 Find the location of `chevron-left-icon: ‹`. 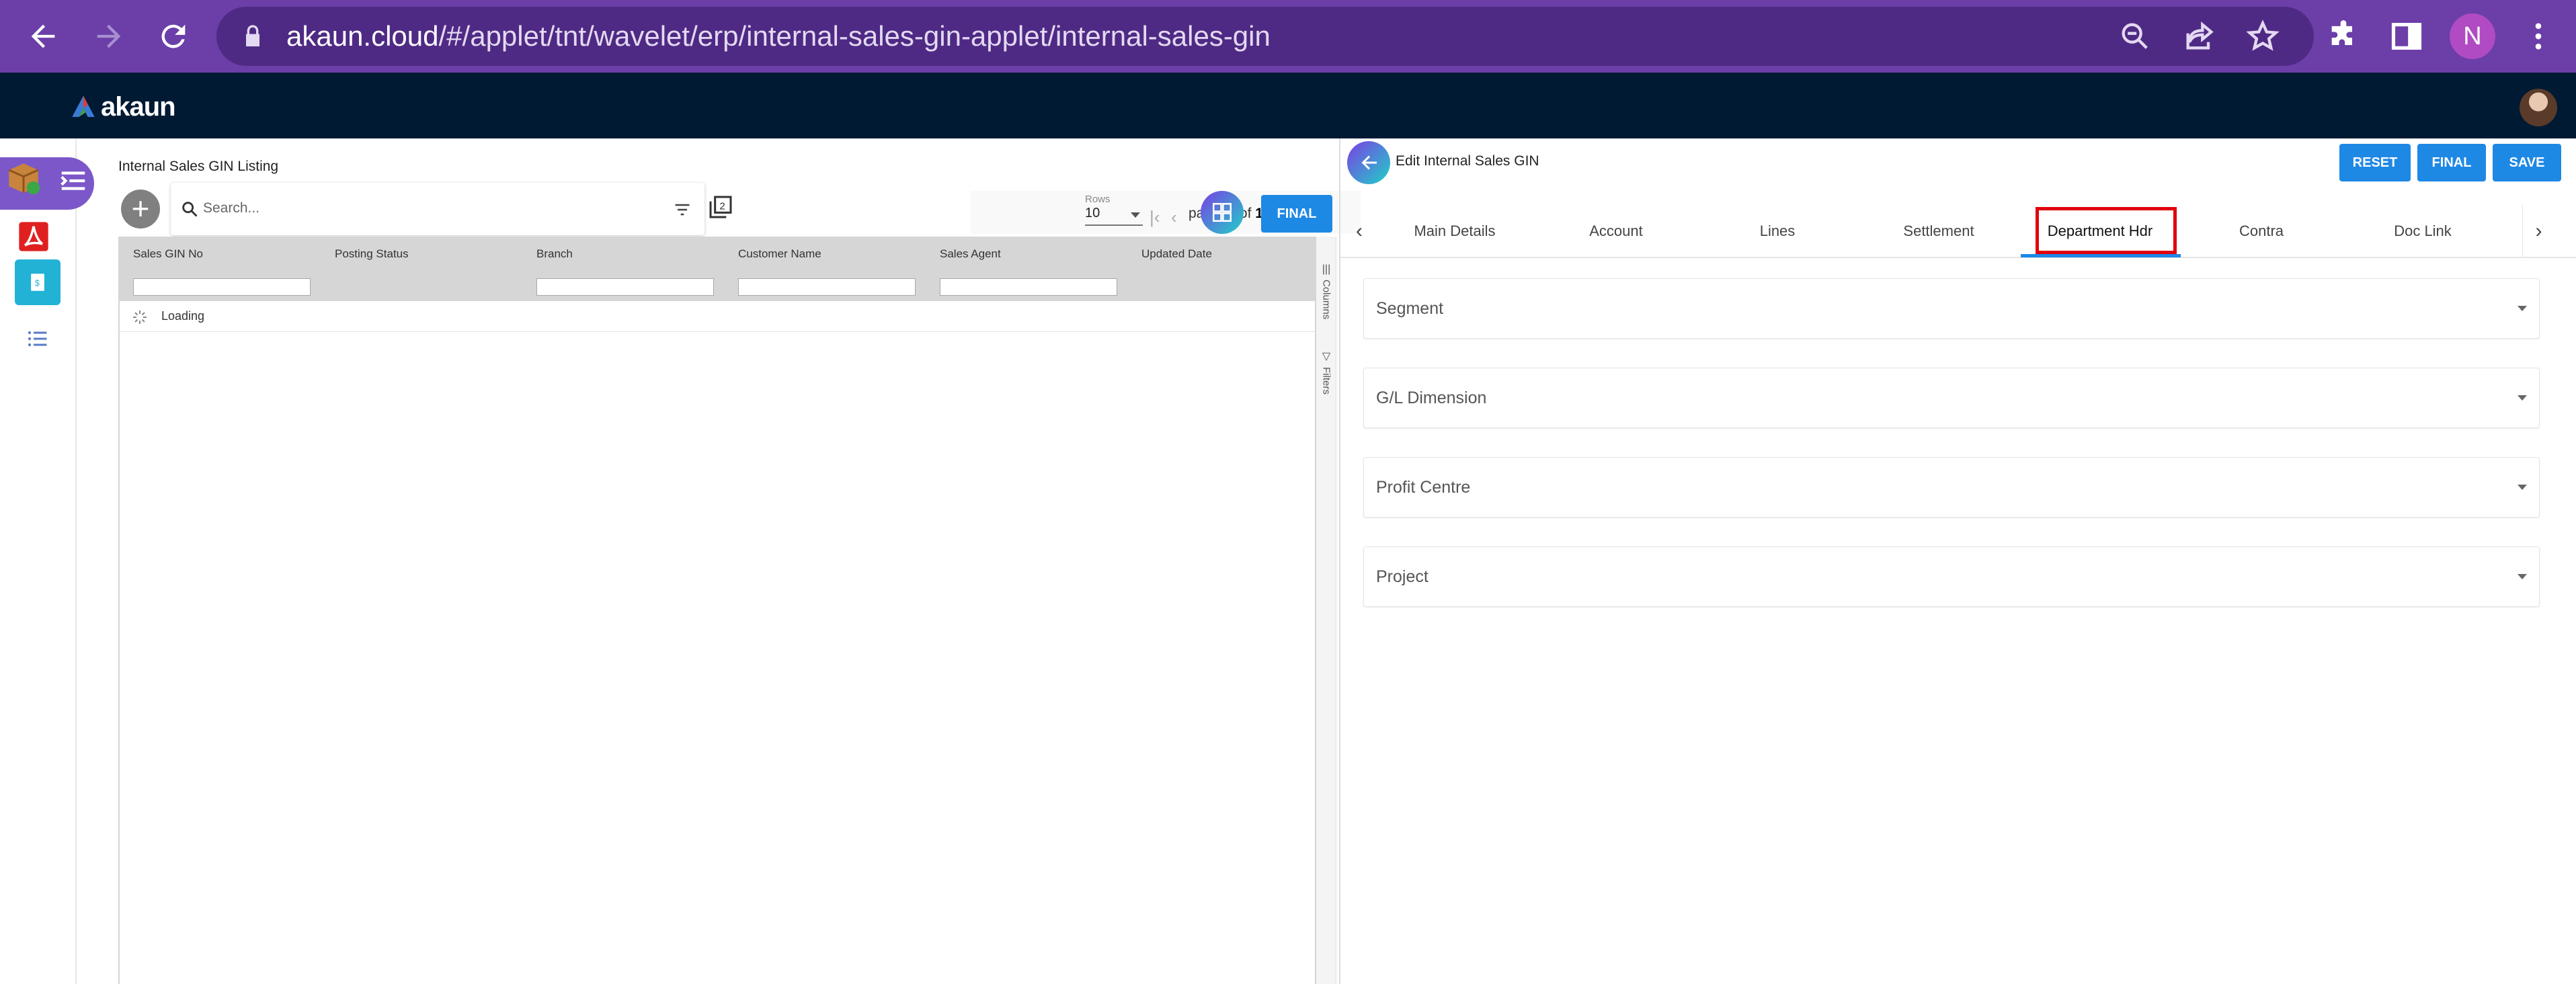

chevron-left-icon: ‹ is located at coordinates (1359, 231).